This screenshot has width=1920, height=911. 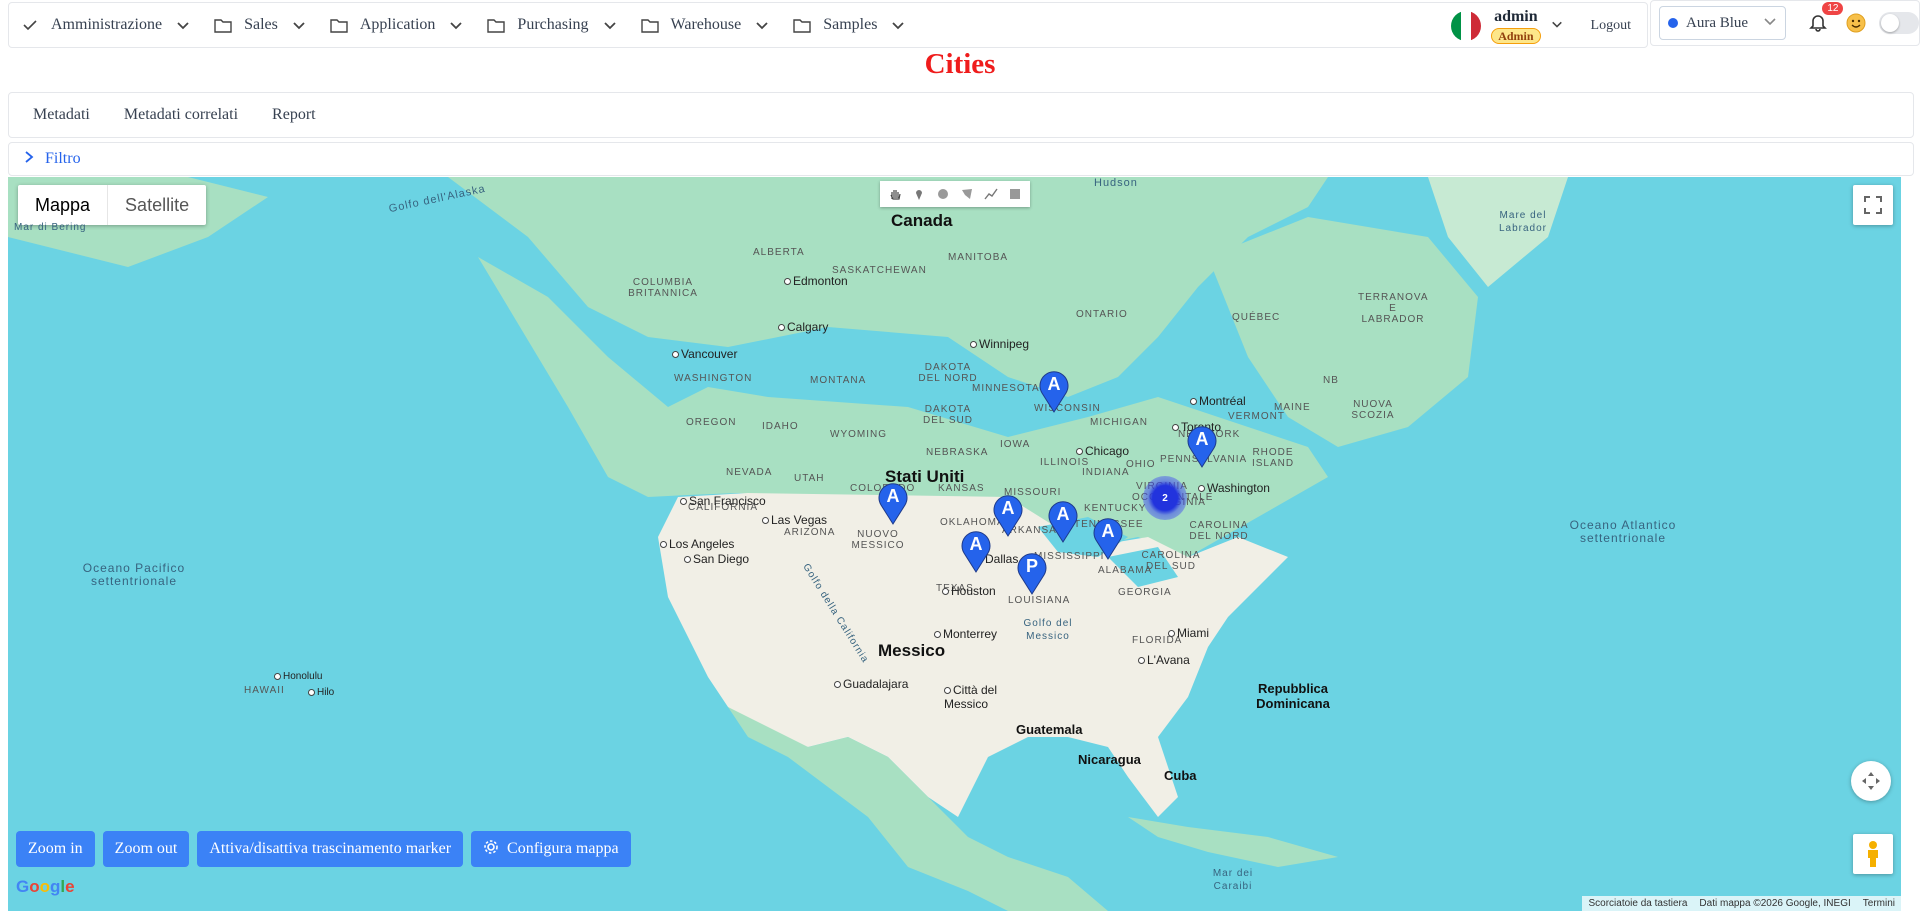 I want to click on map-label-ocean: Oceano Atlantico settentrionale, so click(x=1623, y=531).